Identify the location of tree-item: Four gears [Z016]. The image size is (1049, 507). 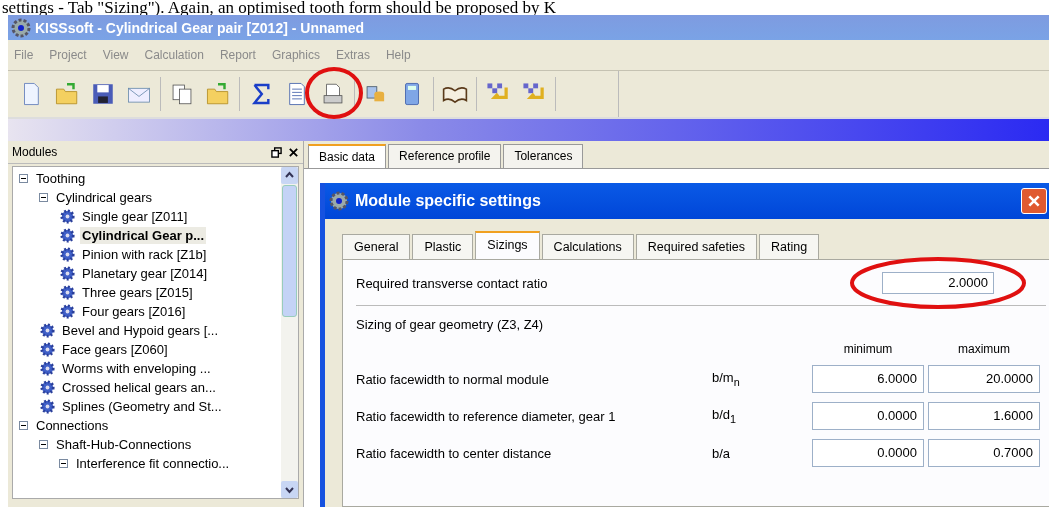
(134, 311).